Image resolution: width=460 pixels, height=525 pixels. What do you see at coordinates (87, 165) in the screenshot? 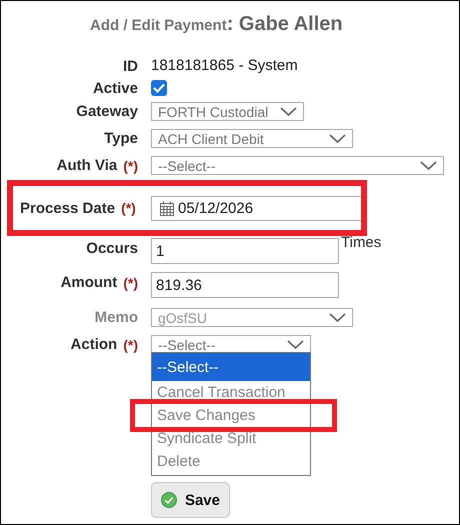
I see `field-label: Auth Via` at bounding box center [87, 165].